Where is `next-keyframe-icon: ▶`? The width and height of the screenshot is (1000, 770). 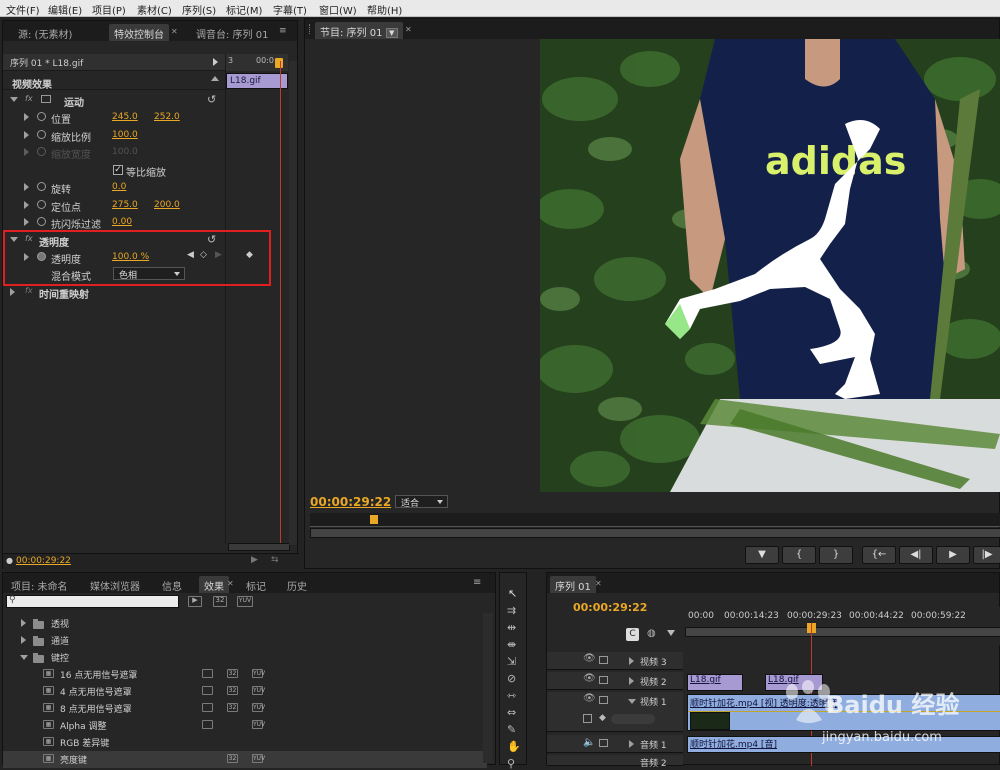
next-keyframe-icon: ▶ is located at coordinates (218, 255).